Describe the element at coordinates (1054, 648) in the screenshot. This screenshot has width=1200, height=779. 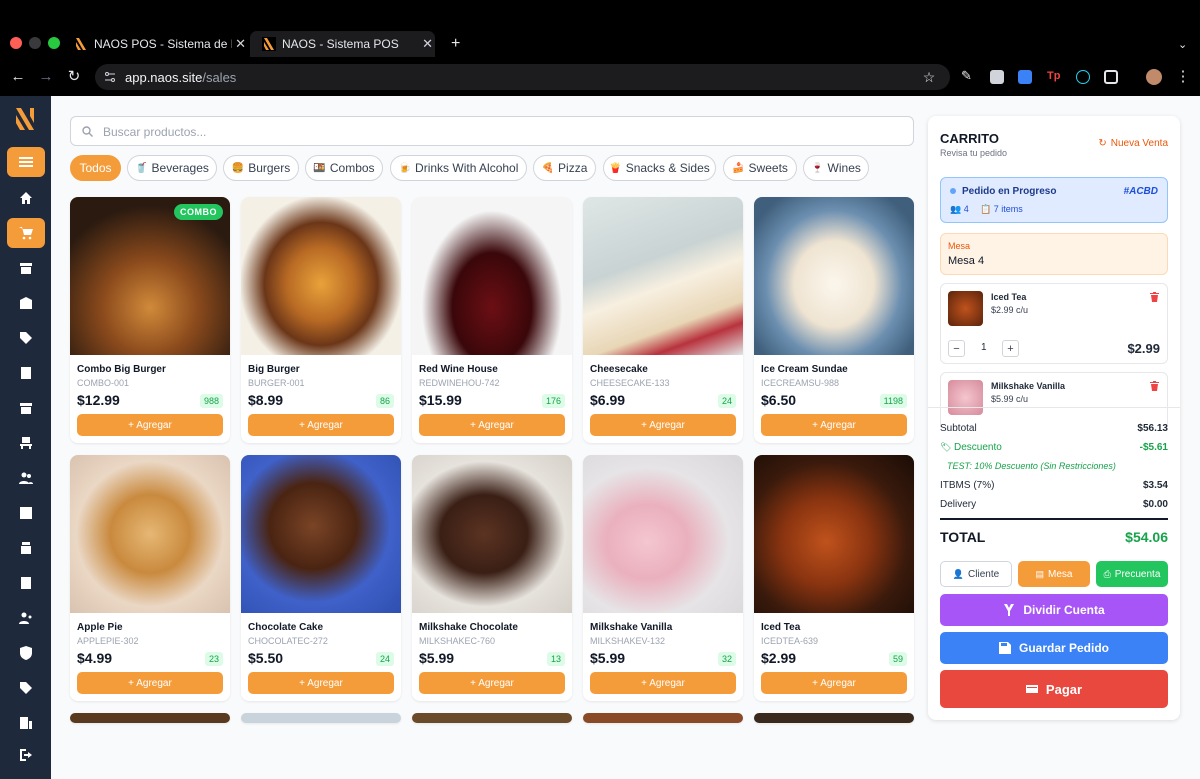
I see `save-order-button: Guardar Pedido` at that location.